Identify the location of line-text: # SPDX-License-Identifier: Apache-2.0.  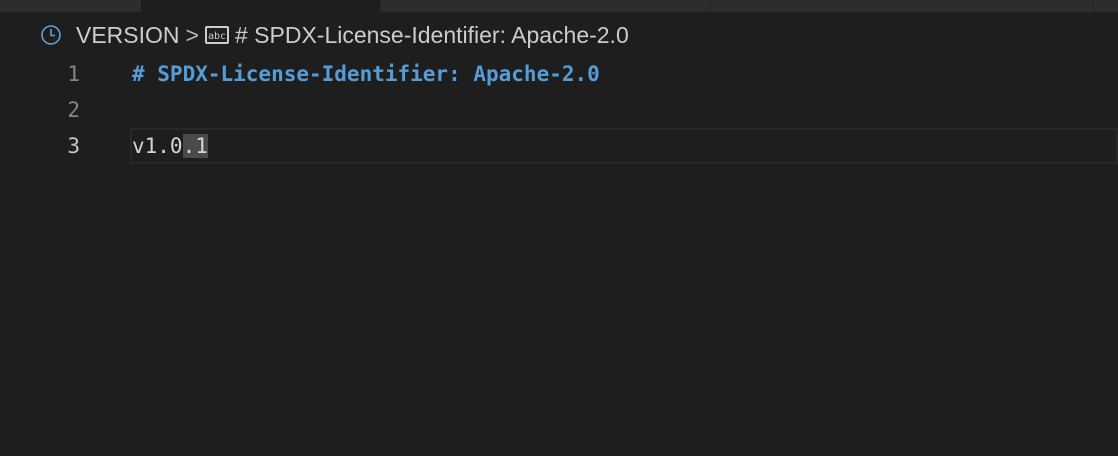
(366, 74).